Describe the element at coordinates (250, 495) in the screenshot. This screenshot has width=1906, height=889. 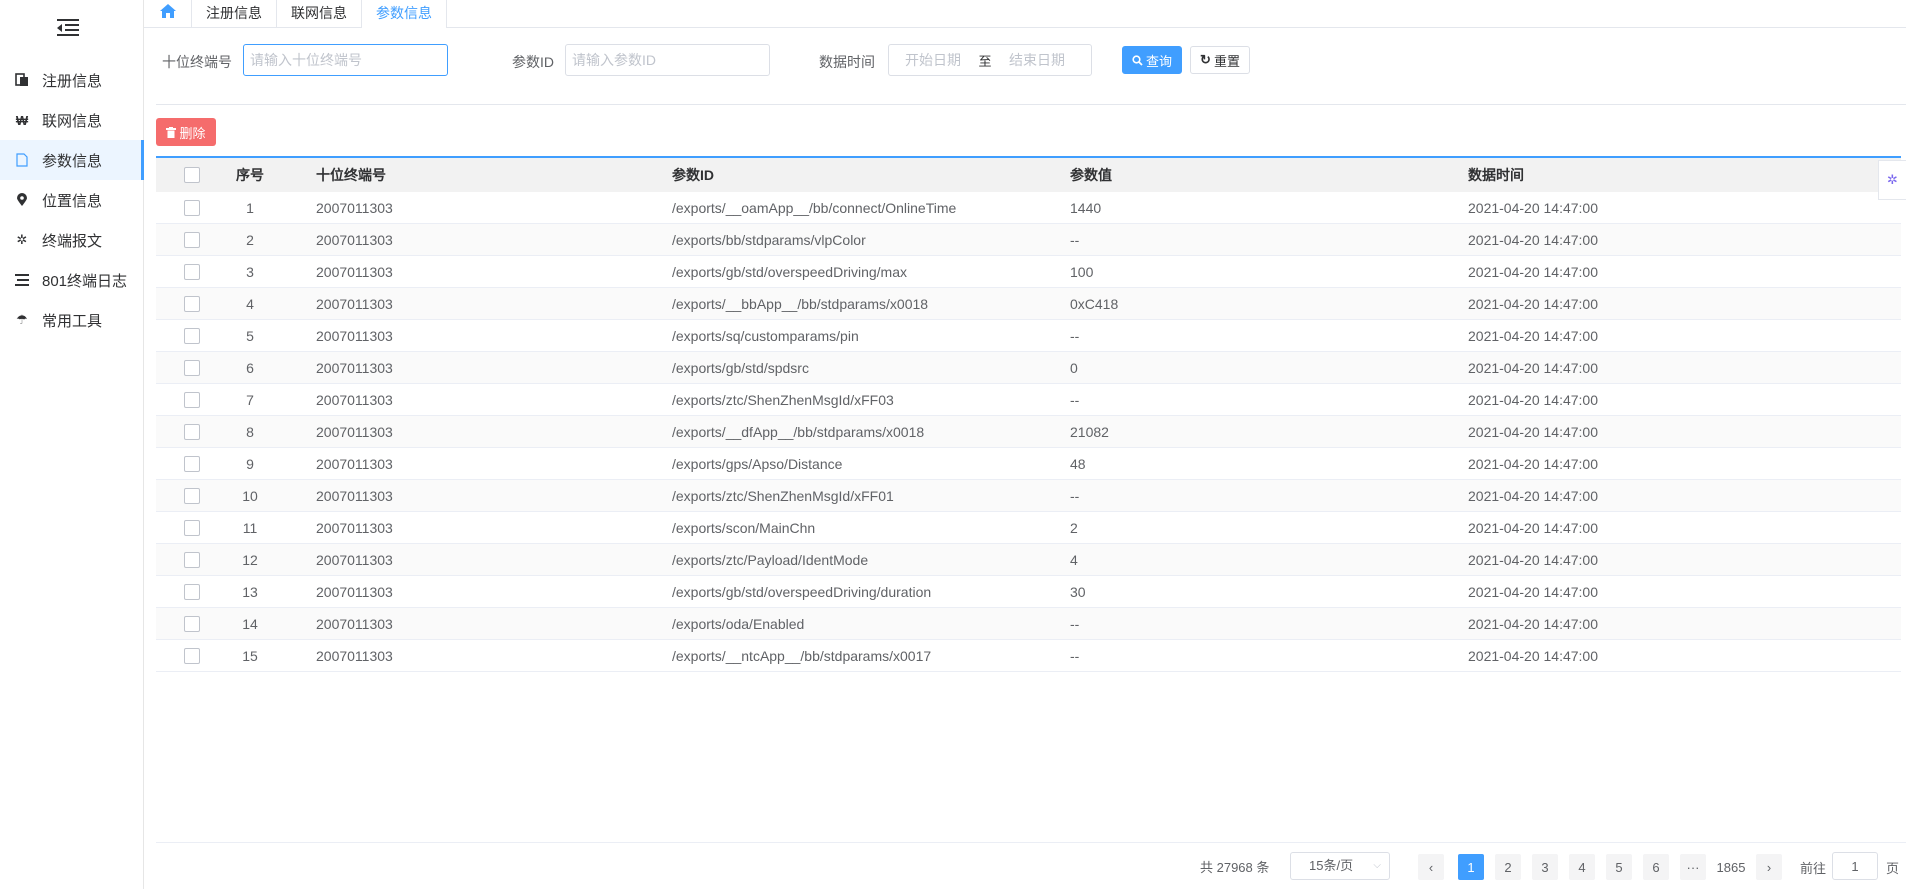
I see `cell-no: 10` at that location.